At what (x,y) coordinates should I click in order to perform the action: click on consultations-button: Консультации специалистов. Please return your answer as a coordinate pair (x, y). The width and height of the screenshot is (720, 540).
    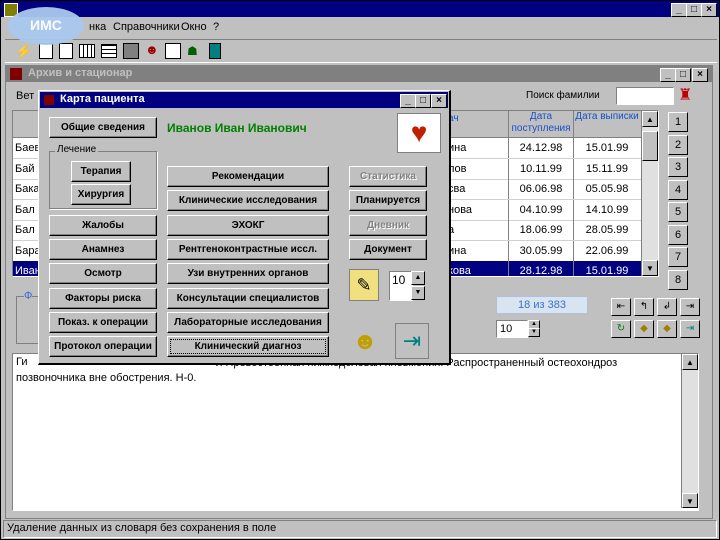
    Looking at the image, I should click on (248, 298).